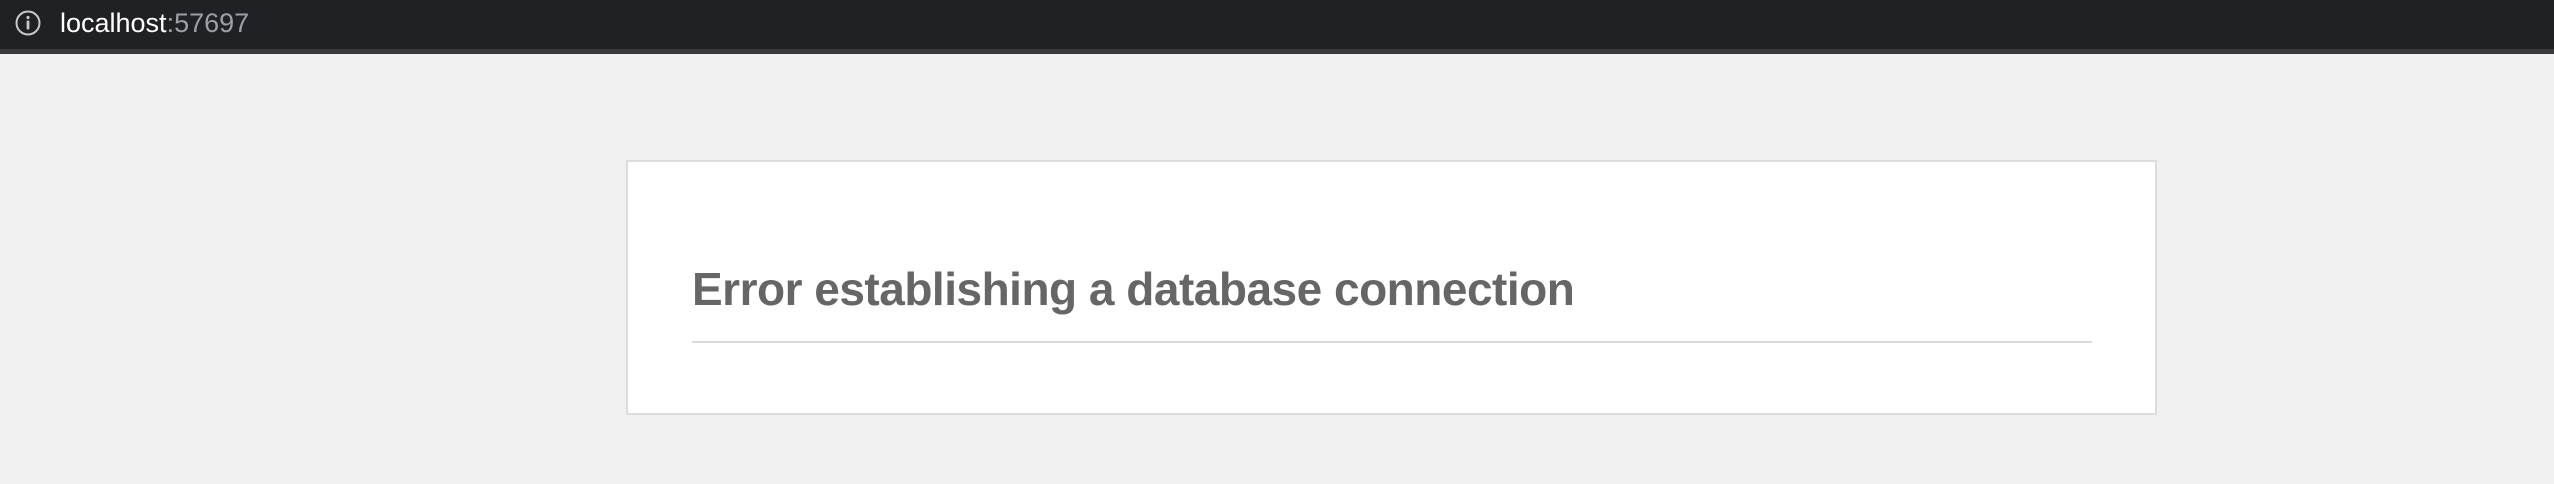 The width and height of the screenshot is (2554, 484). What do you see at coordinates (28, 23) in the screenshot?
I see `info-icon` at bounding box center [28, 23].